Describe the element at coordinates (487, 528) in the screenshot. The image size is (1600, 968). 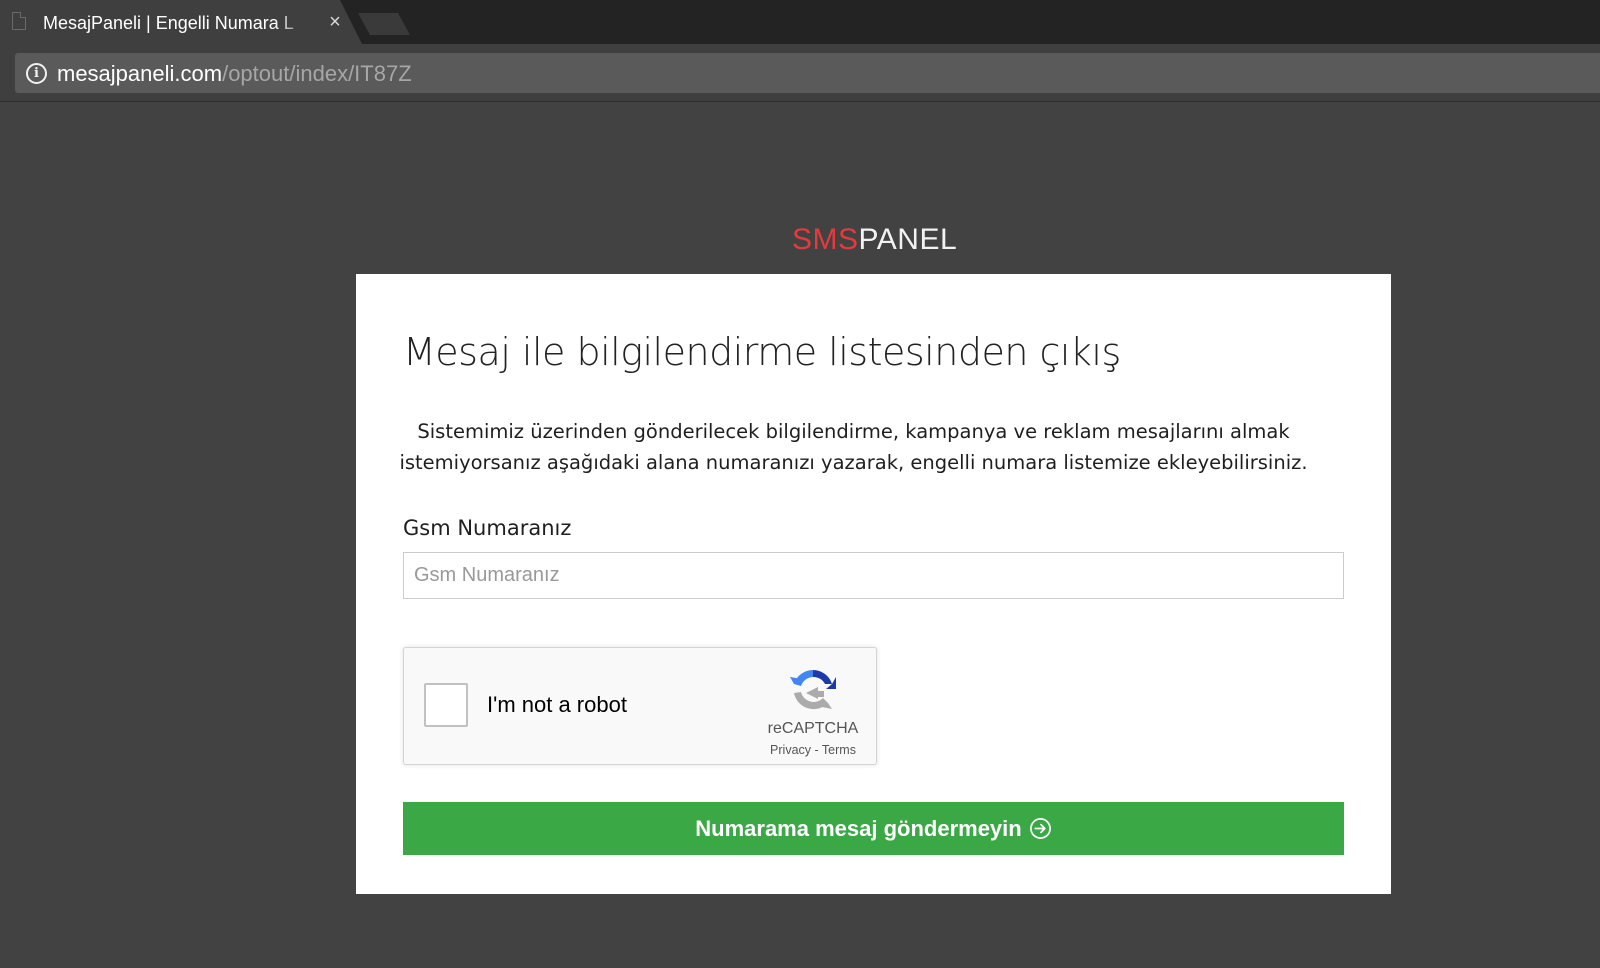
I see `gsm-label: Gsm Numaranız` at that location.